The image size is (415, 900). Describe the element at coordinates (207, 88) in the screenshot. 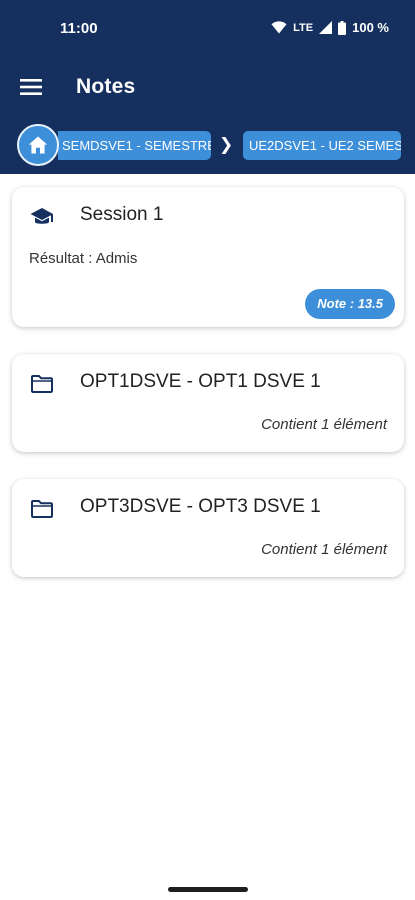

I see `app-bar: Notes` at that location.